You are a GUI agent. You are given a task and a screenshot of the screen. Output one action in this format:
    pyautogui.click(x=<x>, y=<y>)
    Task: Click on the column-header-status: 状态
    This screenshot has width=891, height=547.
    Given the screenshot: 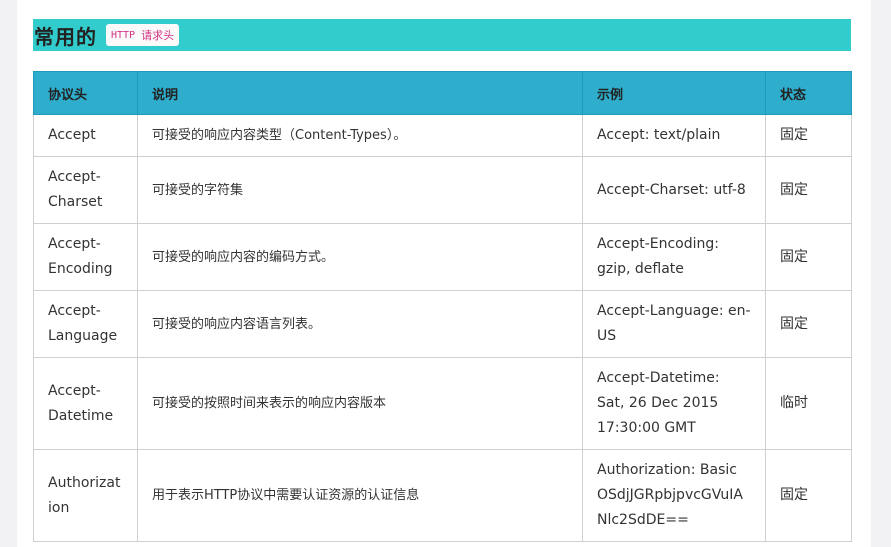 What is the action you would take?
    pyautogui.click(x=808, y=93)
    